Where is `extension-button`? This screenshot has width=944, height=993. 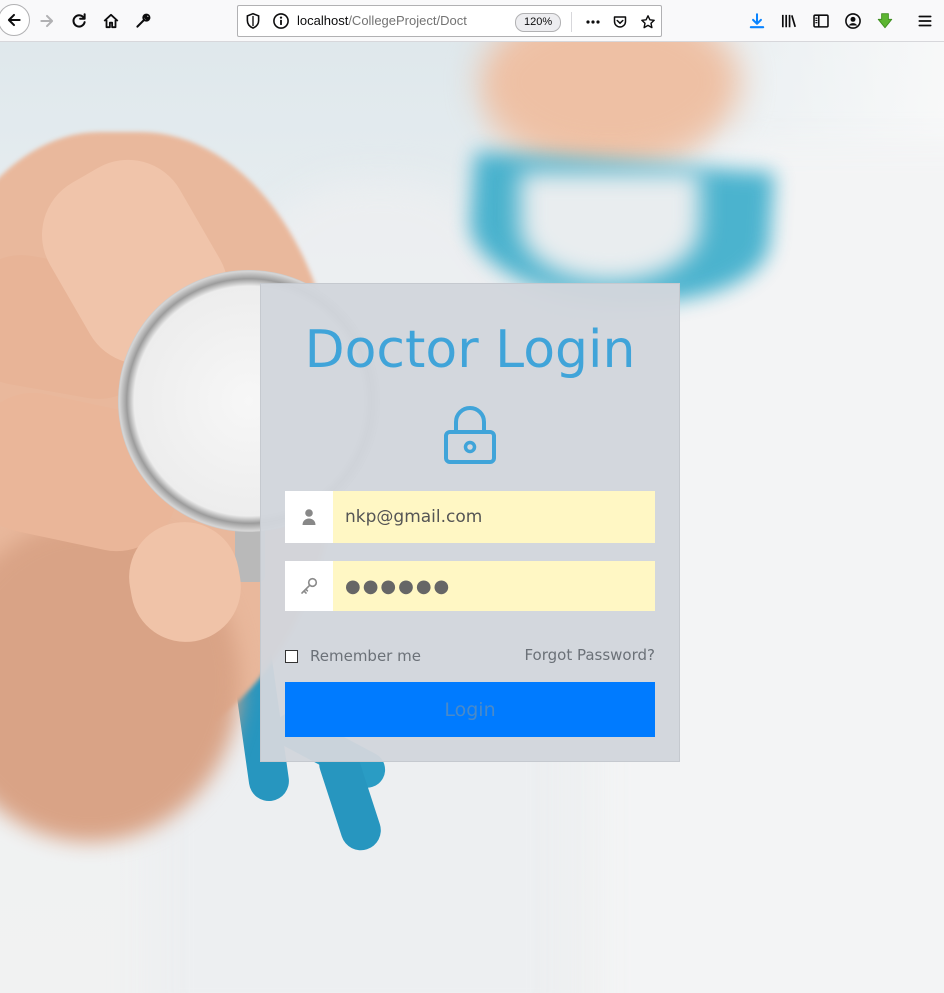 extension-button is located at coordinates (885, 21).